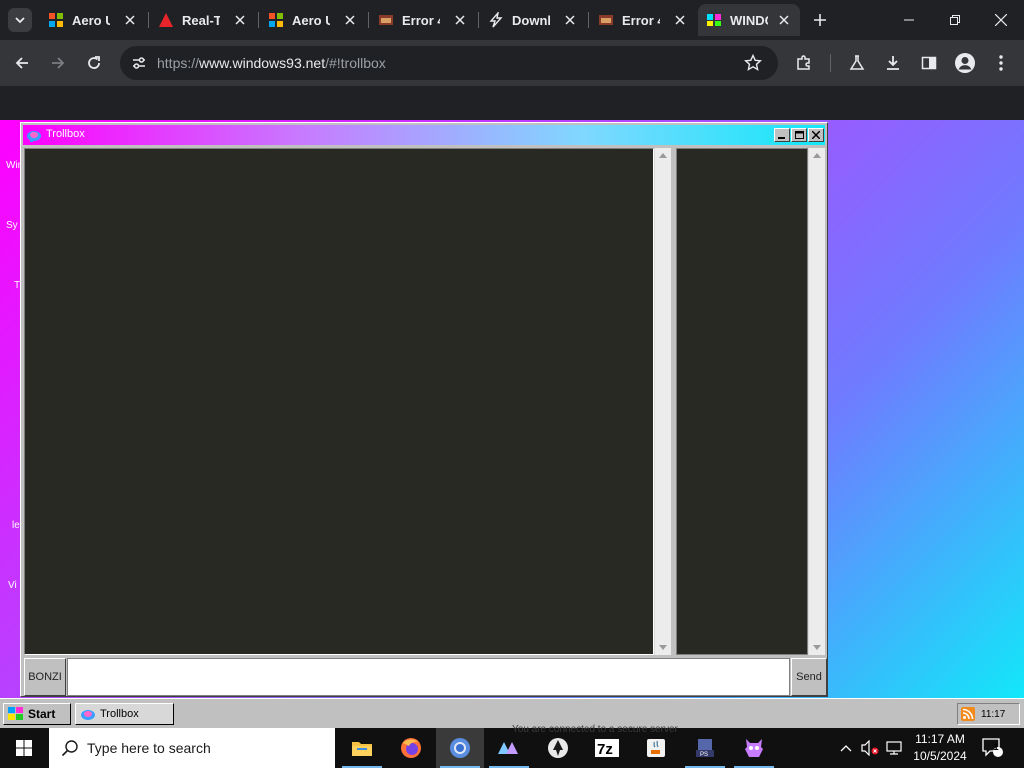 The height and width of the screenshot is (768, 1024). Describe the element at coordinates (45, 677) in the screenshot. I see `bonzi-button: BONZI` at that location.